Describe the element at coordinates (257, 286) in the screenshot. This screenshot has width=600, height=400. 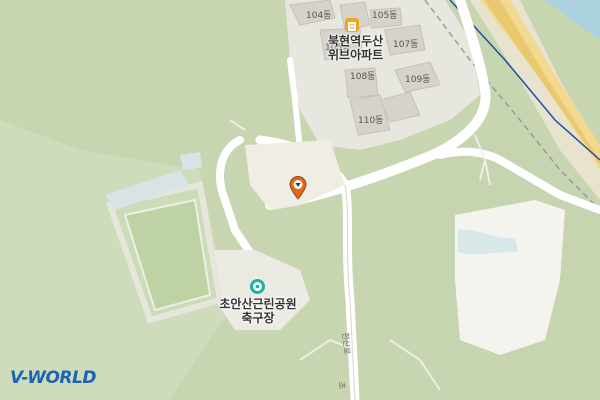
I see `soccer-icon` at that location.